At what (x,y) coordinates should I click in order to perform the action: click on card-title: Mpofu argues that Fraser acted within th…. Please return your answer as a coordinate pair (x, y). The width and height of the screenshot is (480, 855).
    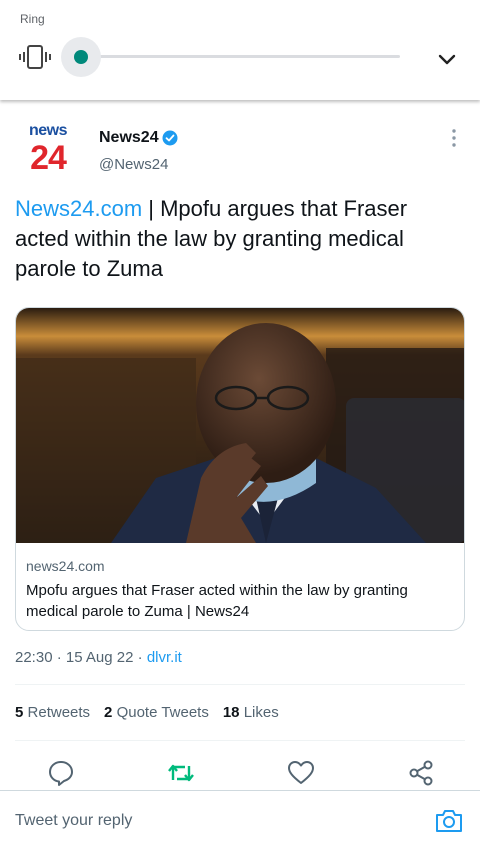
    Looking at the image, I should click on (217, 601).